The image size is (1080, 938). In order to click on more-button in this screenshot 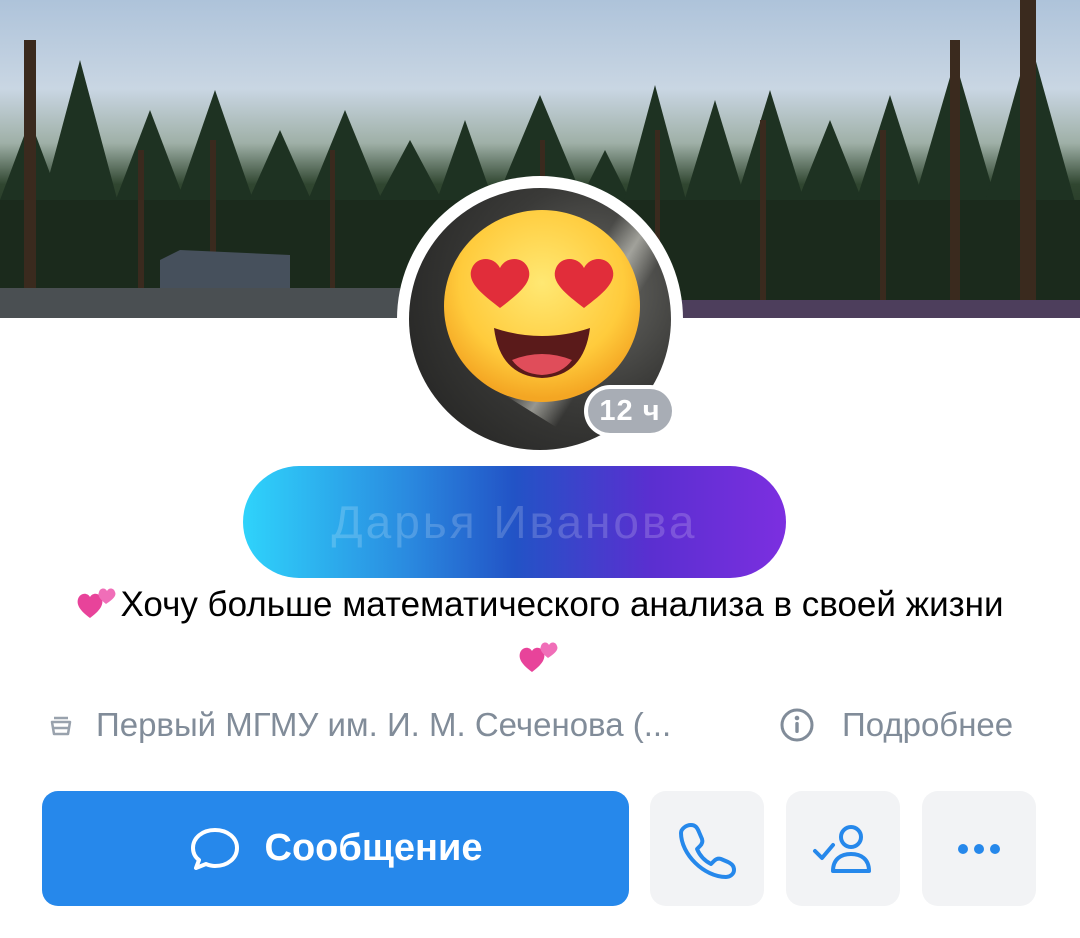, I will do `click(979, 848)`.